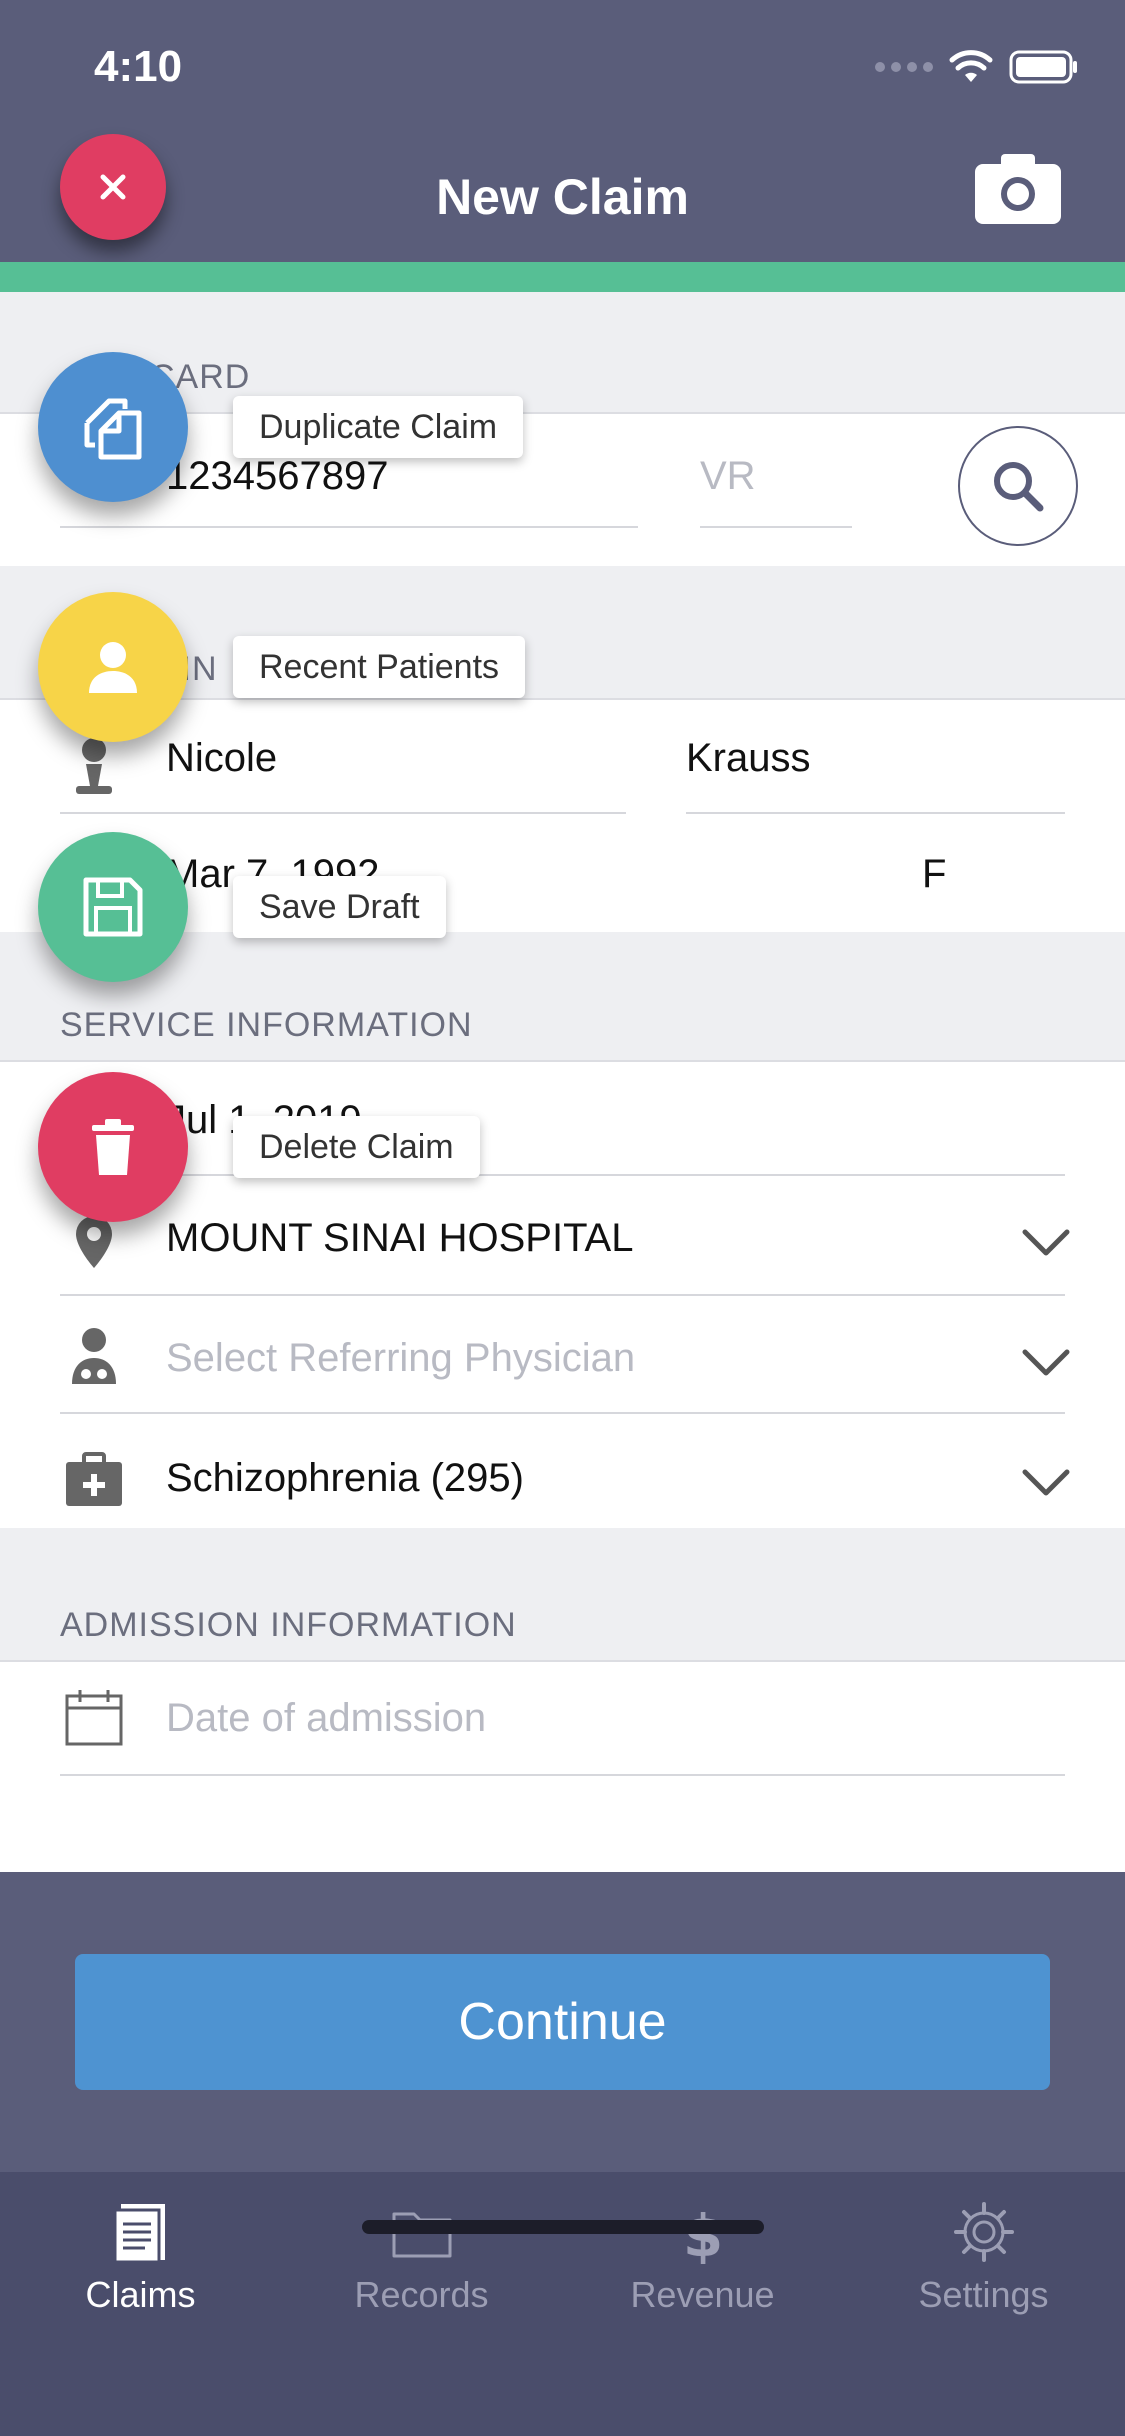  What do you see at coordinates (140, 2294) in the screenshot?
I see `tab-label: Claims` at bounding box center [140, 2294].